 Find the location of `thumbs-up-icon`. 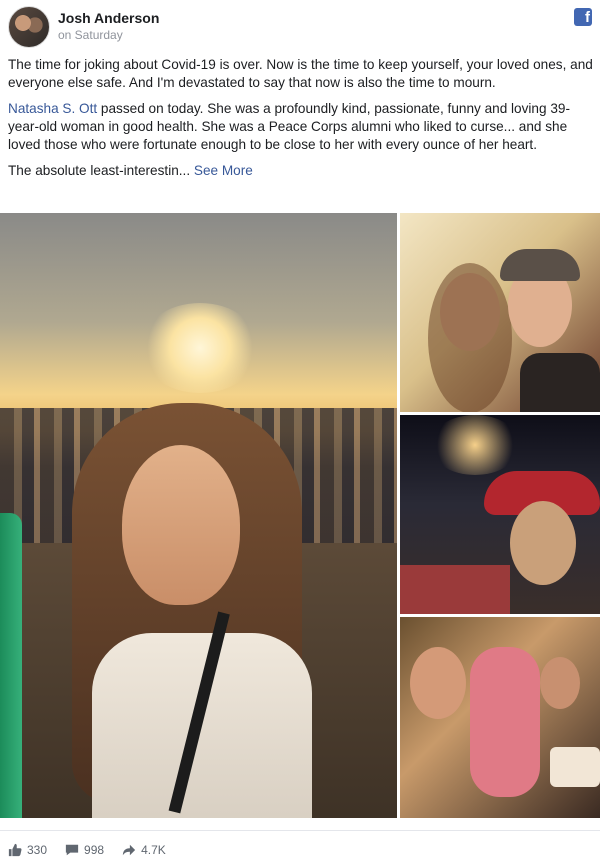

thumbs-up-icon is located at coordinates (15, 850).